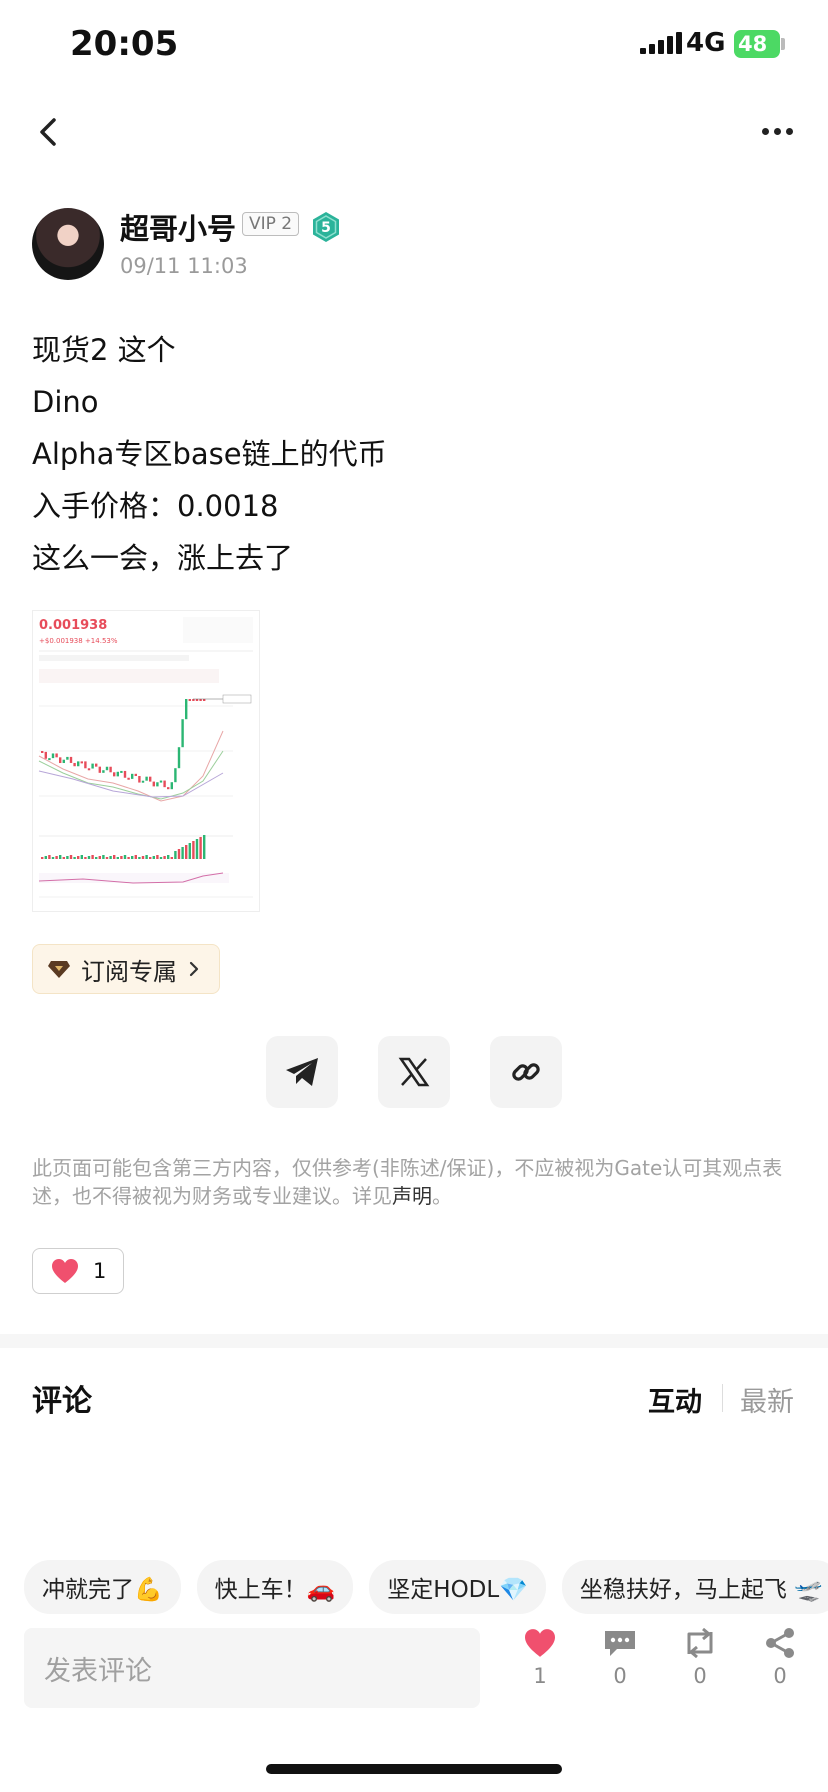 This screenshot has width=828, height=1792. Describe the element at coordinates (412, 1196) in the screenshot. I see `disclaimer-link: 声明` at that location.